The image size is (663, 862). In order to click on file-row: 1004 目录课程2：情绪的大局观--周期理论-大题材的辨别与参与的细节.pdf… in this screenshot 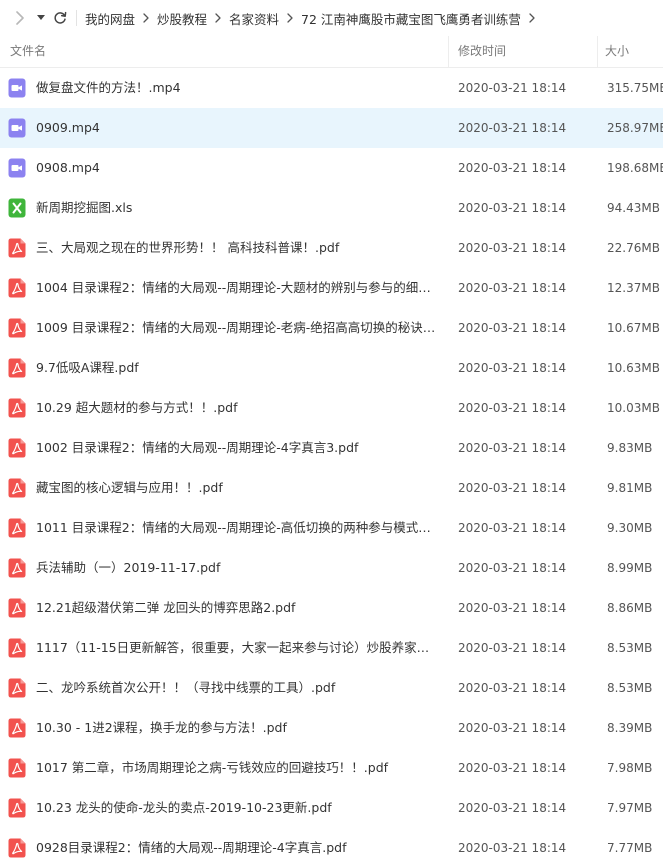, I will do `click(331, 288)`.